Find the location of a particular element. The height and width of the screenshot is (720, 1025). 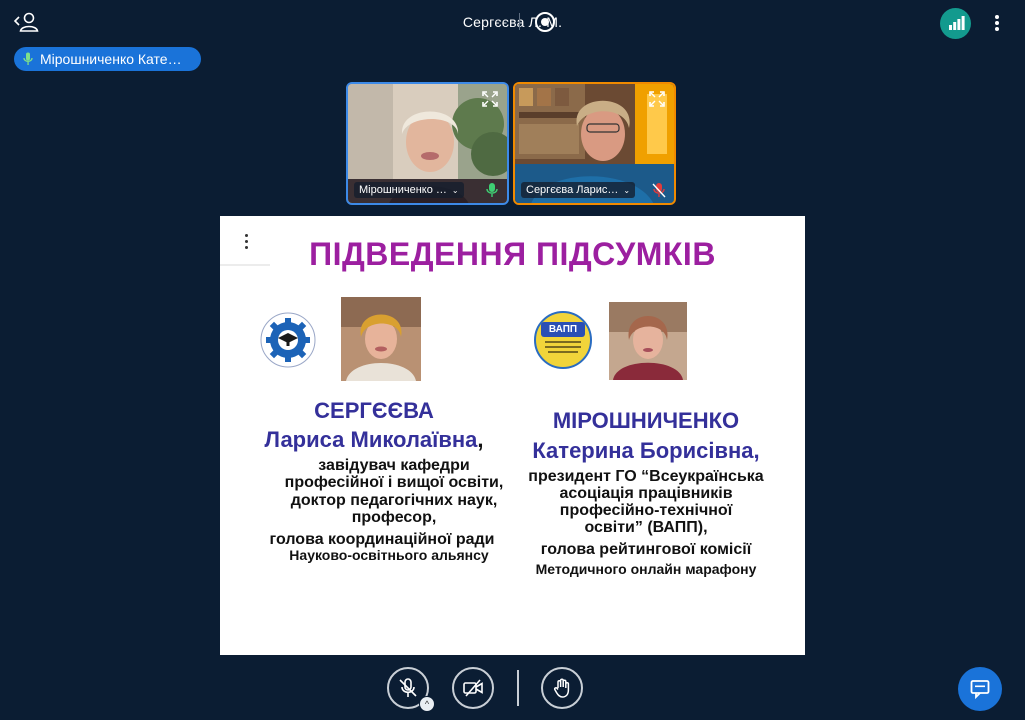

meeting-title: Сергєєва Л. М. is located at coordinates (512, 22).